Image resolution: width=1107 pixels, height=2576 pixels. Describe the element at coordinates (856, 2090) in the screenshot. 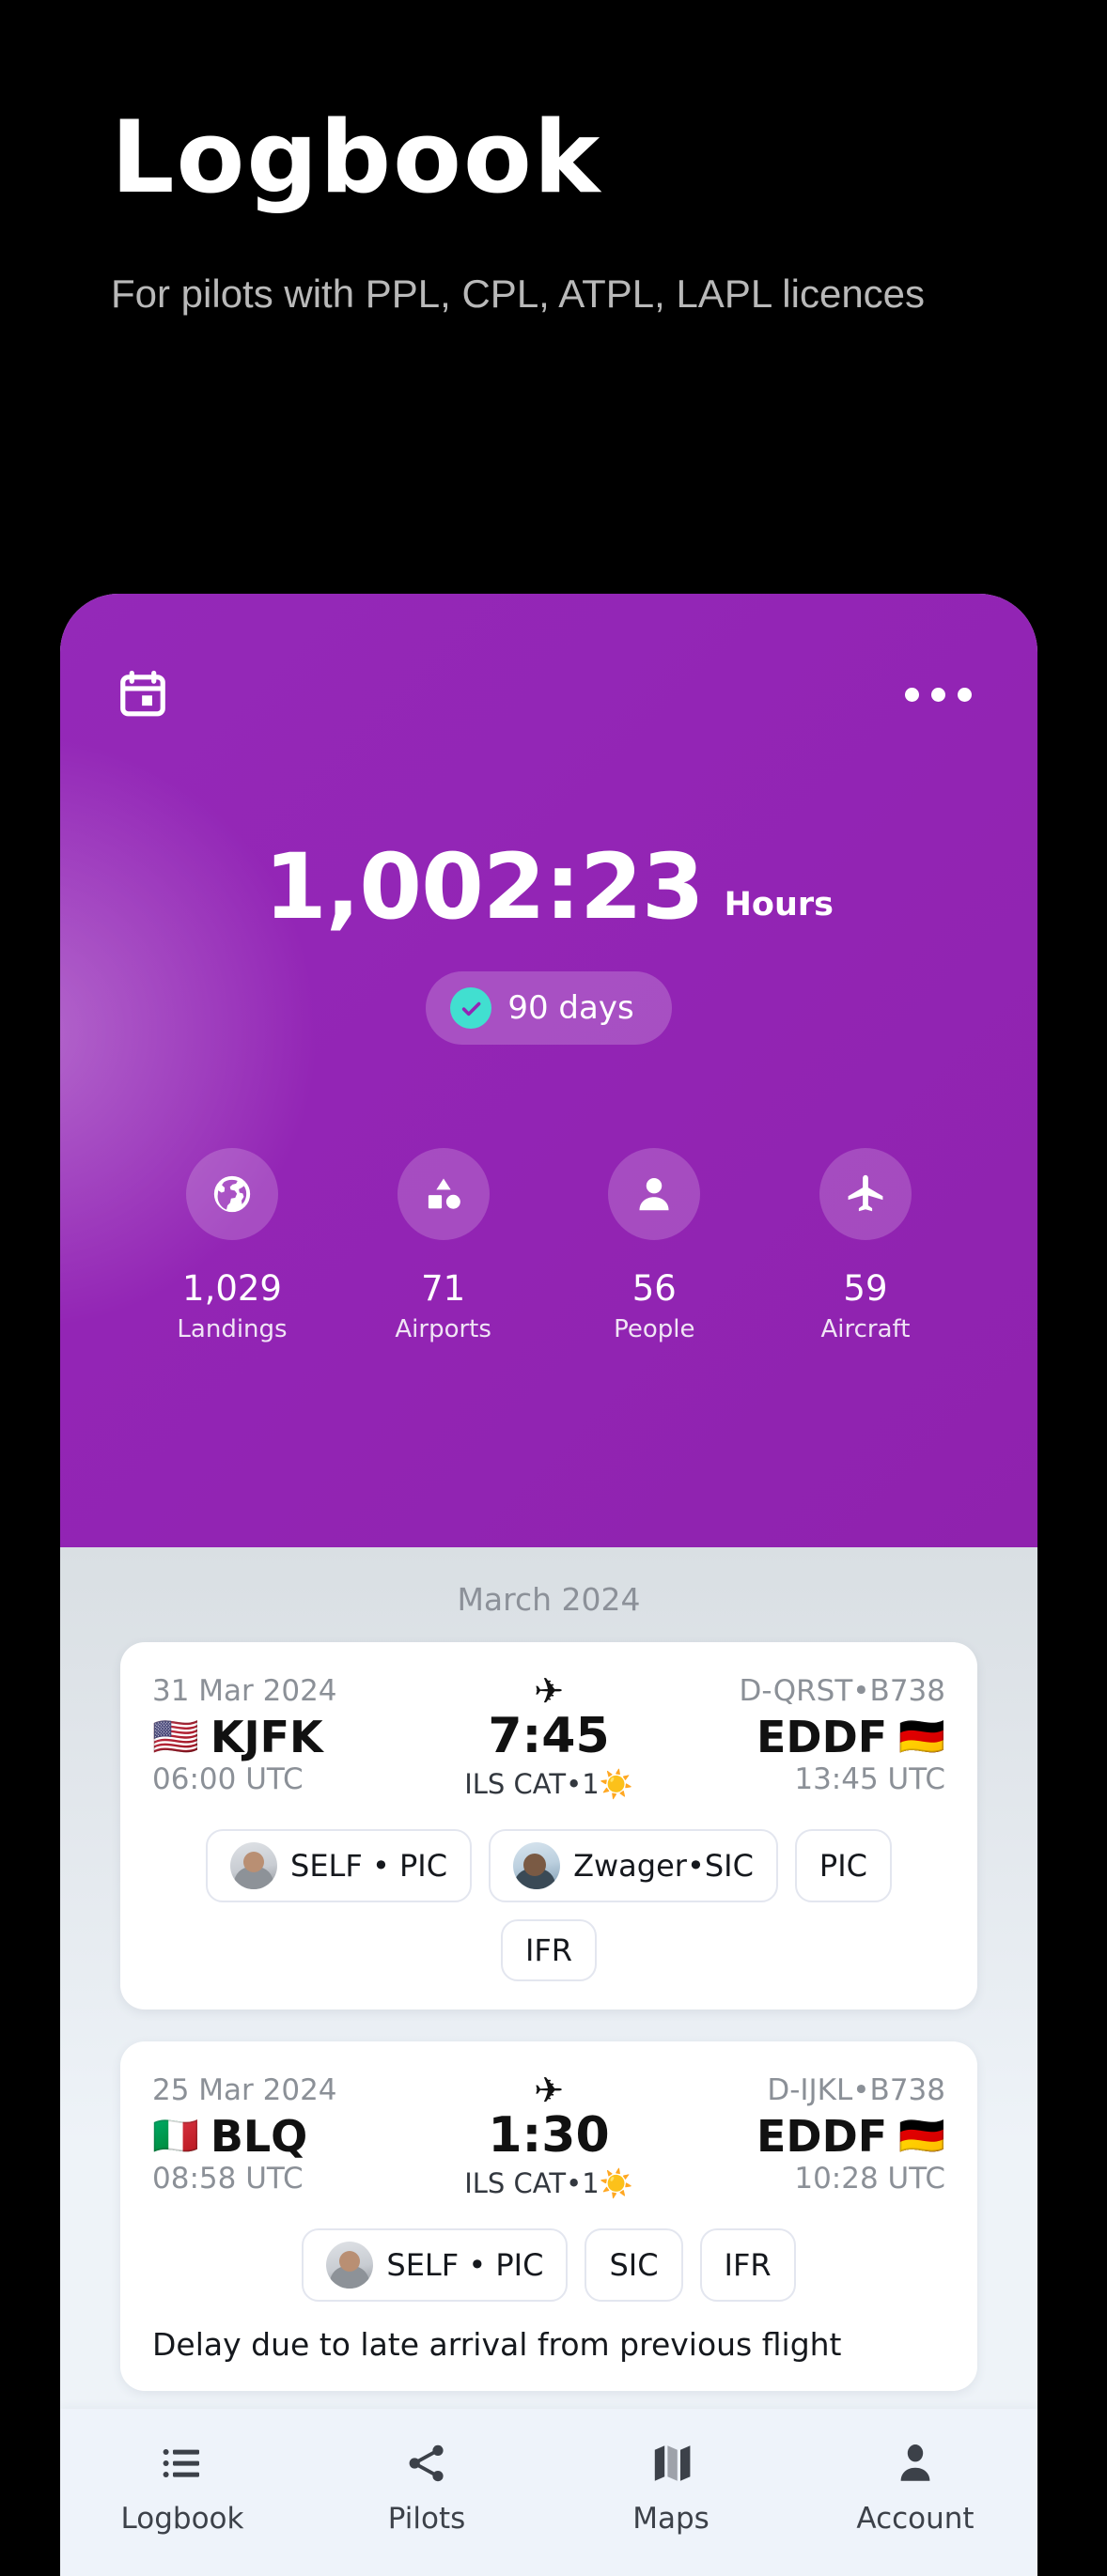

I see `aircraft-registration: D-IJKL•B738` at that location.